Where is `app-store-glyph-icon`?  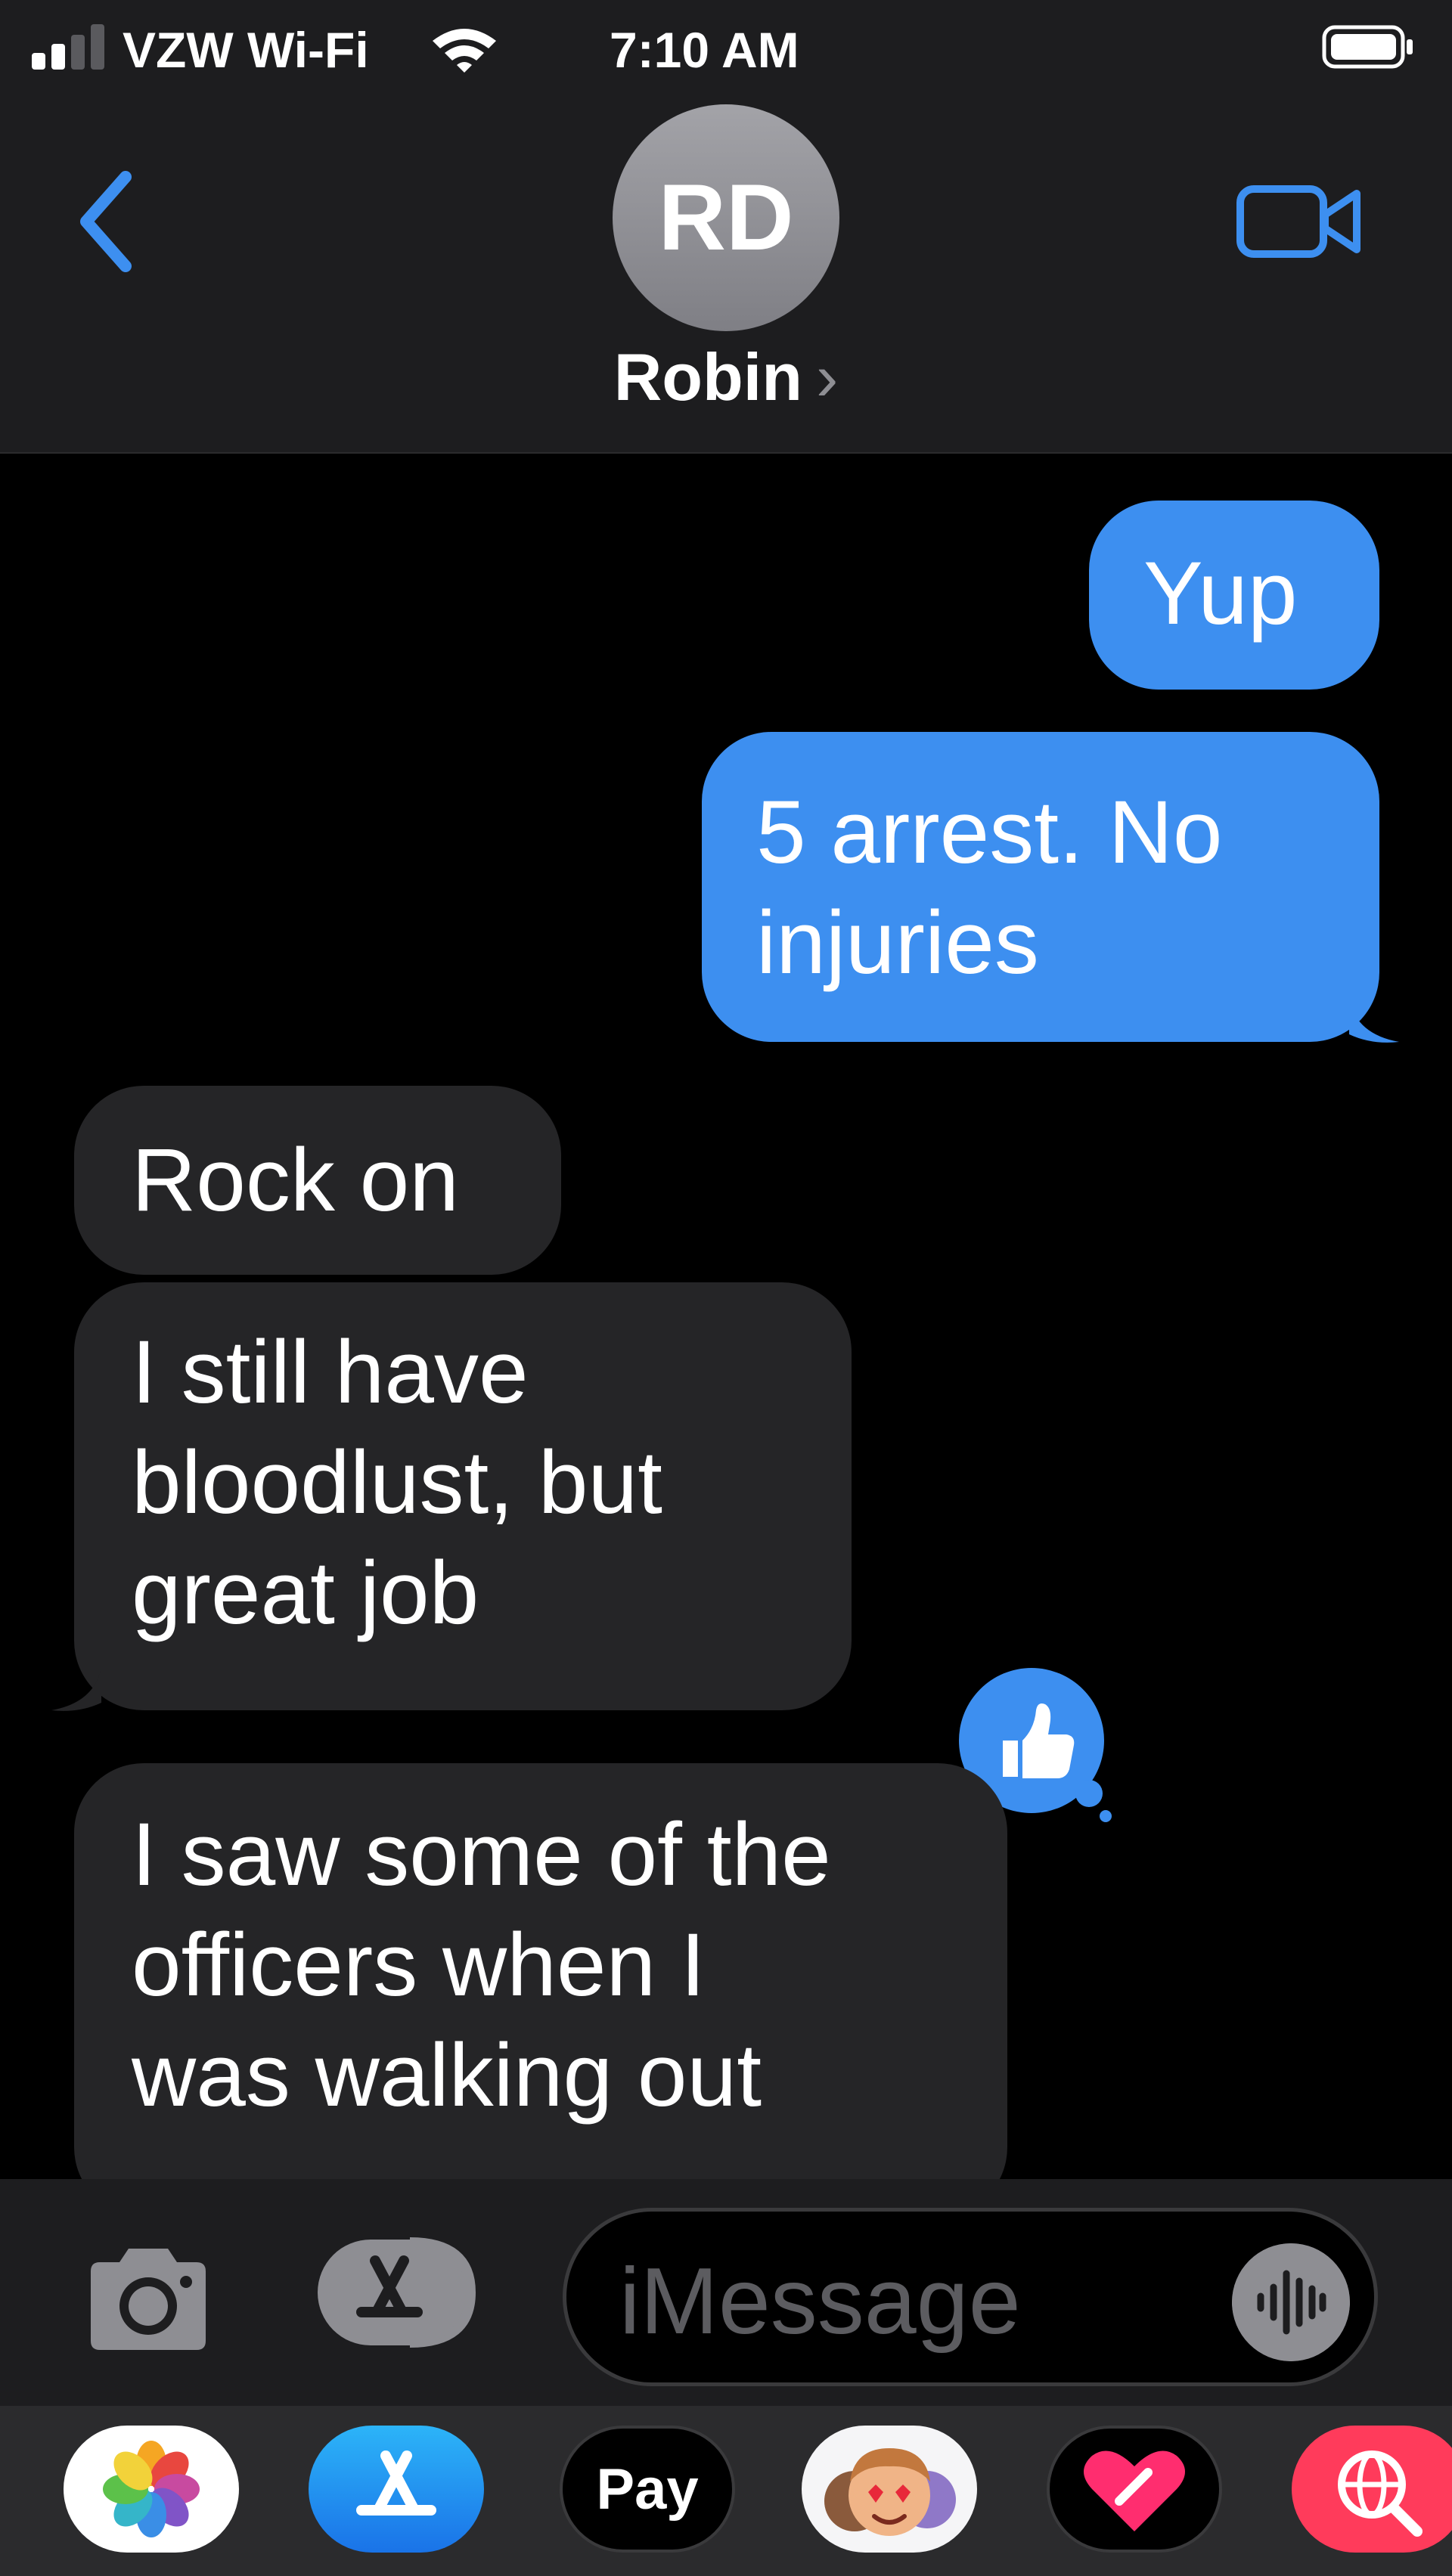 app-store-glyph-icon is located at coordinates (396, 2483).